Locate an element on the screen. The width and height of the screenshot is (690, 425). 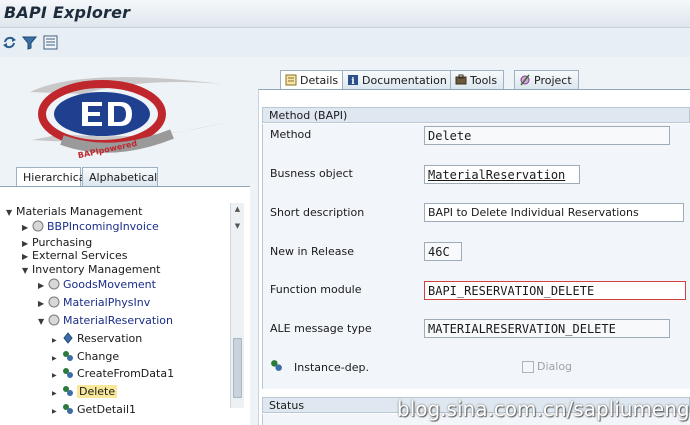
tree-node-getdetail1: ▶ GetDetail1 is located at coordinates (94, 410).